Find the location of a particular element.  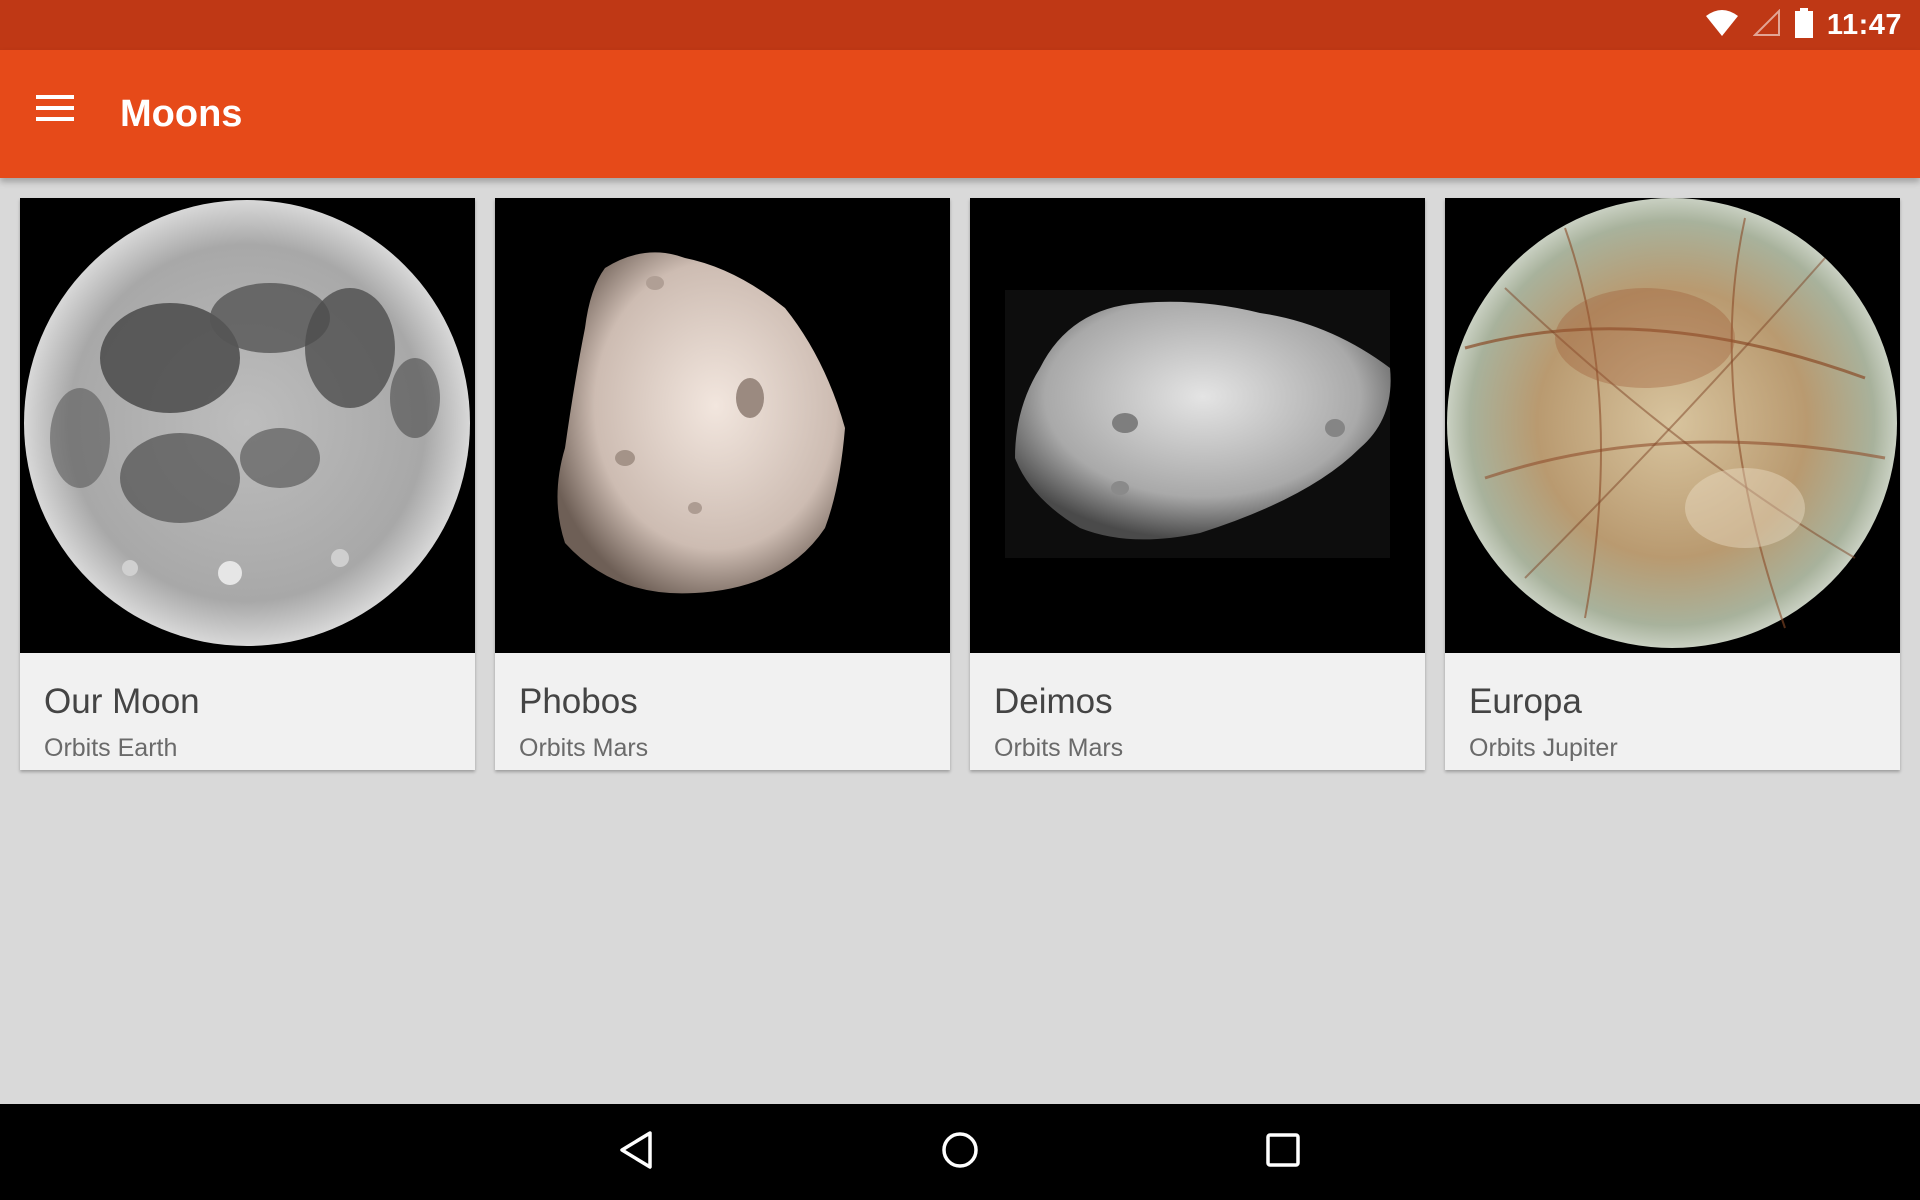

status-bar: 11:47 is located at coordinates (960, 25).